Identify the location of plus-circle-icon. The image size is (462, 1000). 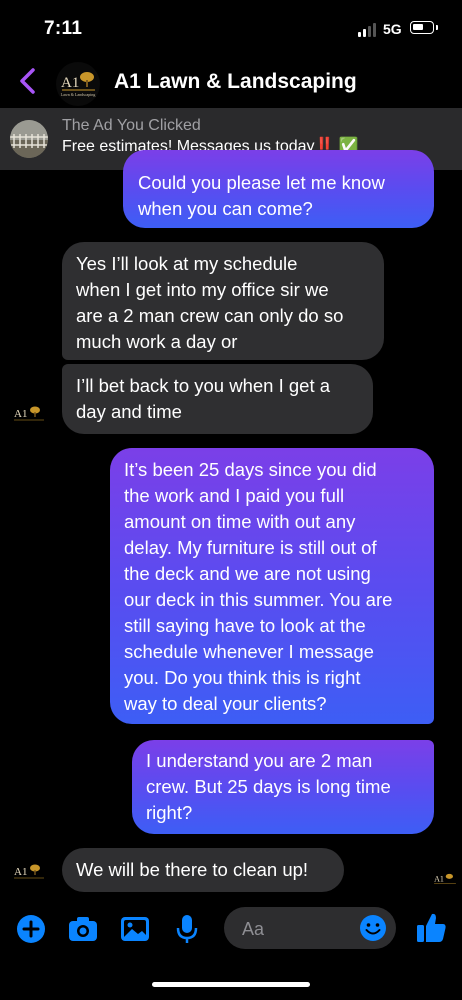
(31, 929).